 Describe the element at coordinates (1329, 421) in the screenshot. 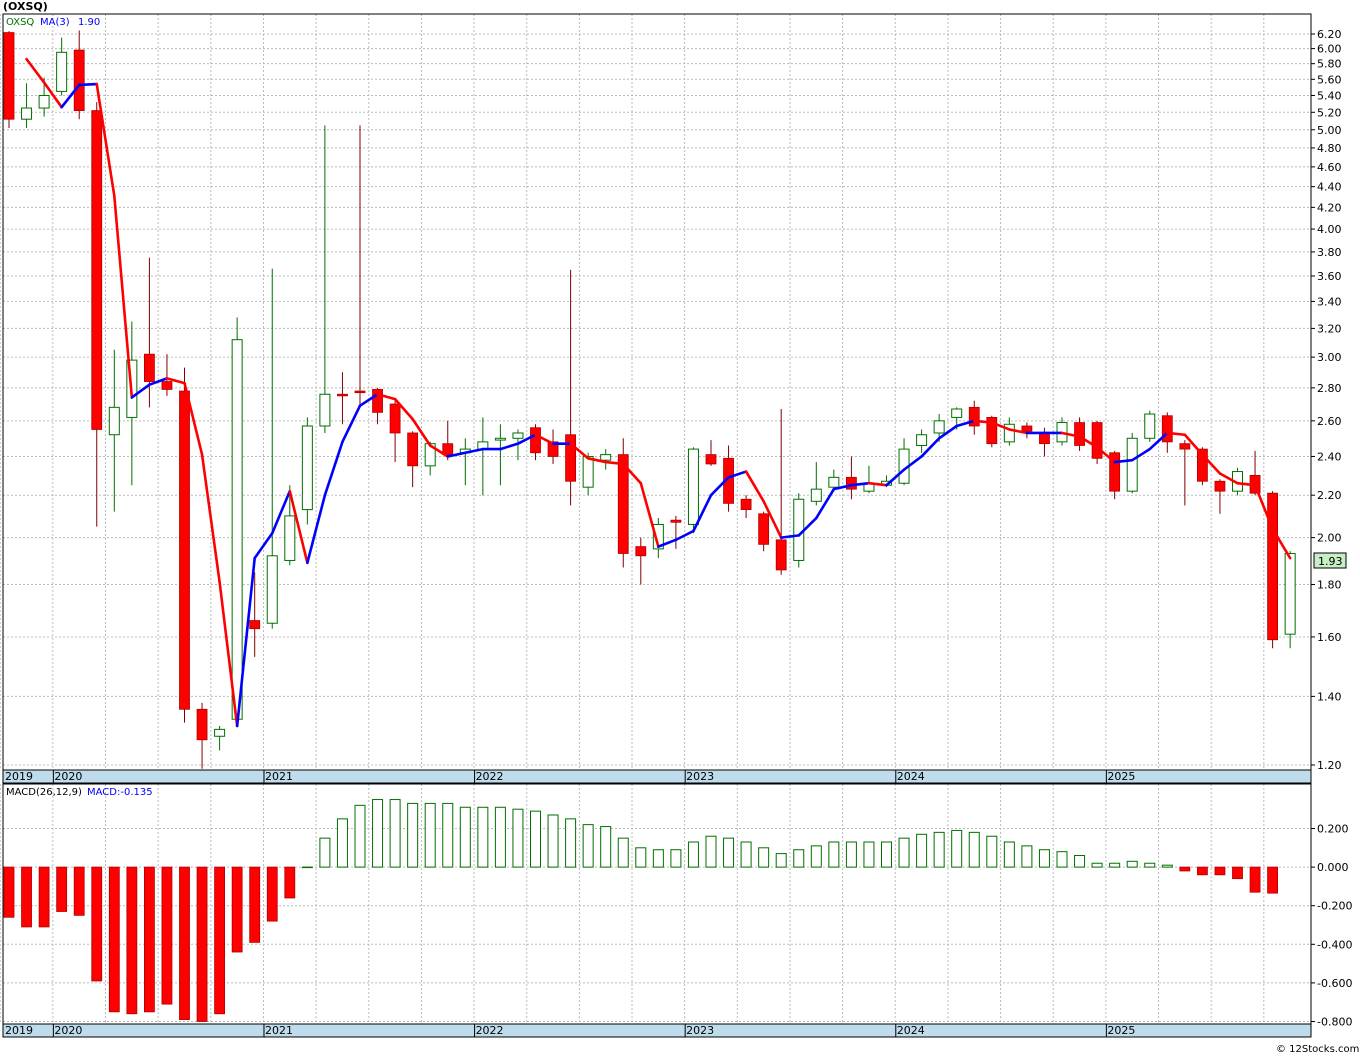

I see `price-tick-label: 2.60` at that location.